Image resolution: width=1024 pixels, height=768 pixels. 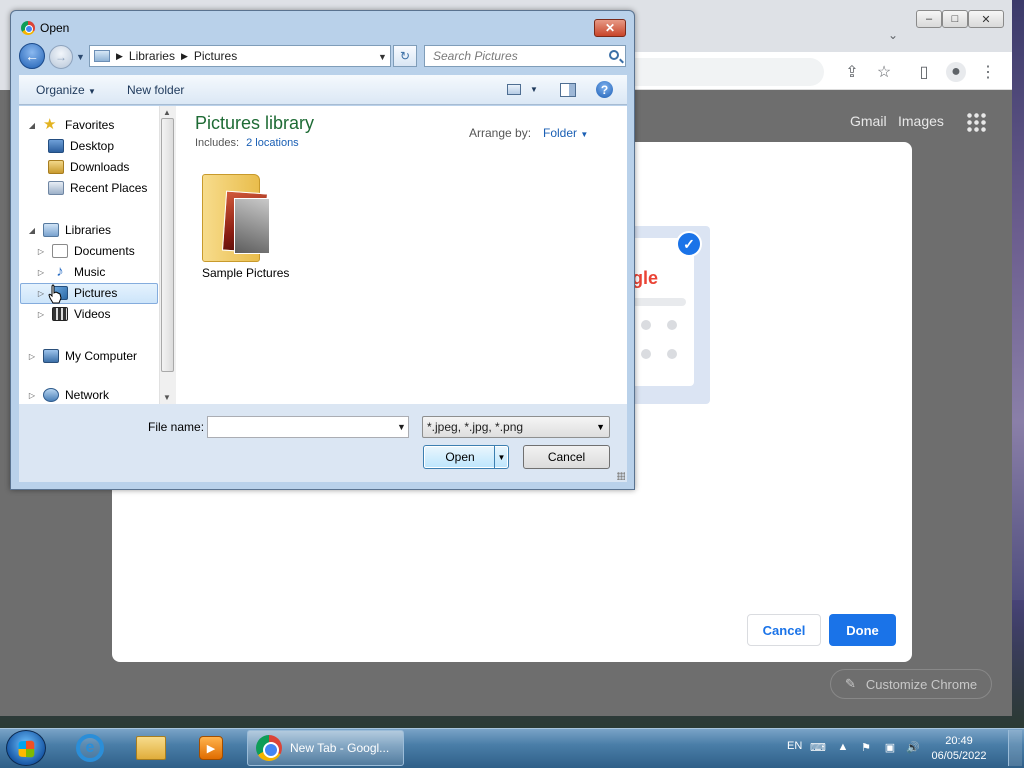 What do you see at coordinates (60, 271) in the screenshot?
I see `music-note-icon: ♪` at bounding box center [60, 271].